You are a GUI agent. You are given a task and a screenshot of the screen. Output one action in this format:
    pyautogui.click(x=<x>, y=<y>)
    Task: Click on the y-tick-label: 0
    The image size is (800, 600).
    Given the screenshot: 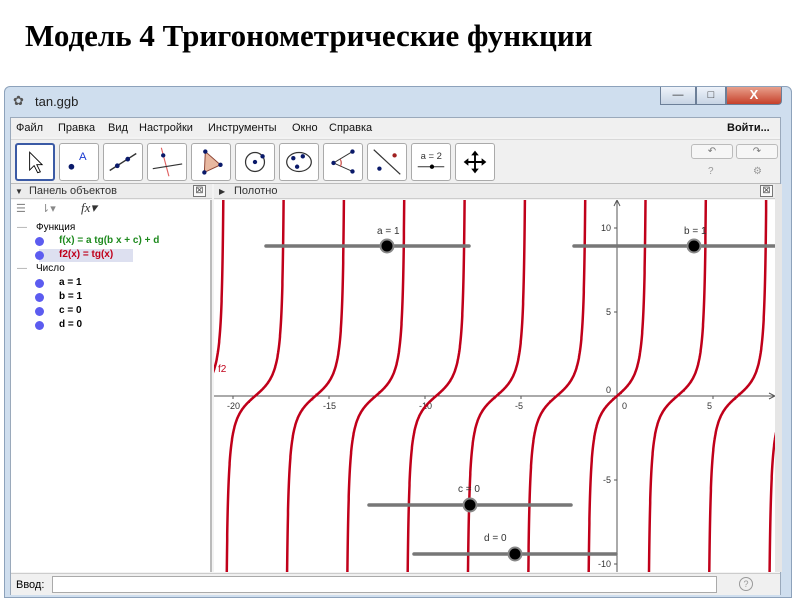 What is the action you would take?
    pyautogui.click(x=608, y=390)
    